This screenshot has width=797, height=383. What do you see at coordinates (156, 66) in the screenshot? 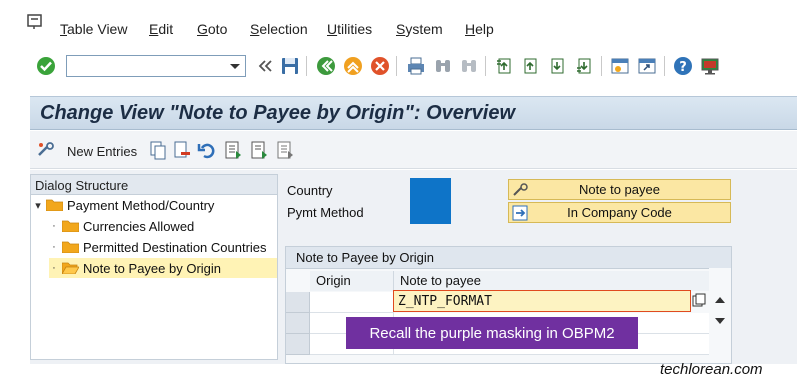
I see `command-field` at bounding box center [156, 66].